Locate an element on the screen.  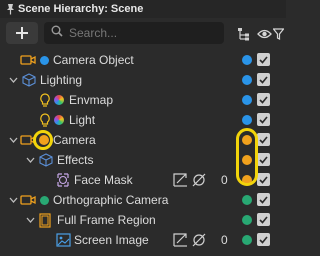
tree-row-orthographic-camera: Orthographic Camera is located at coordinates (143, 200).